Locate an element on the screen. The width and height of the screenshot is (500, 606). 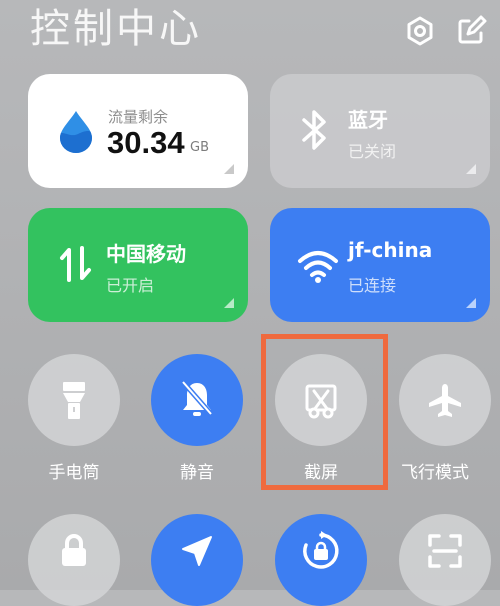
bluetooth-label: 蓝牙 is located at coordinates (368, 120).